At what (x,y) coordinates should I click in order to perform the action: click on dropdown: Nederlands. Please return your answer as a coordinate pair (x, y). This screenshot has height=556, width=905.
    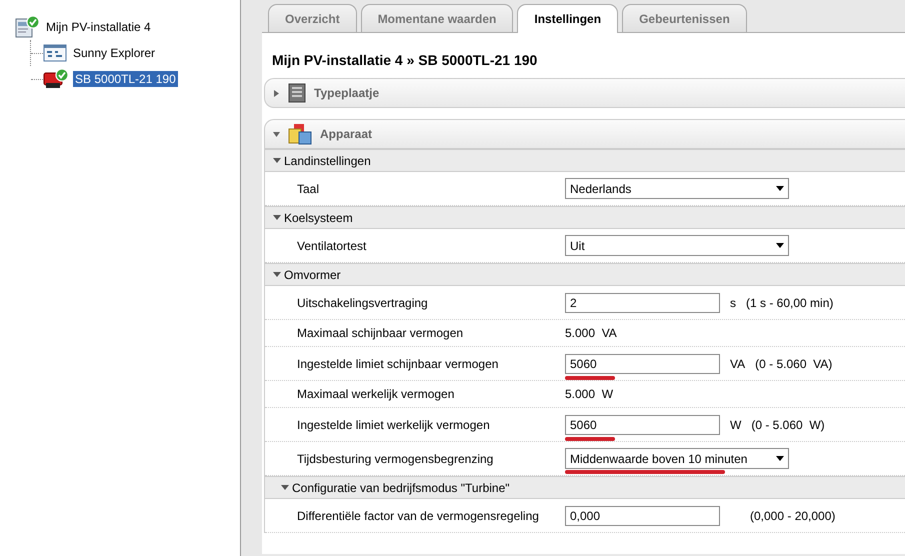
    Looking at the image, I should click on (677, 188).